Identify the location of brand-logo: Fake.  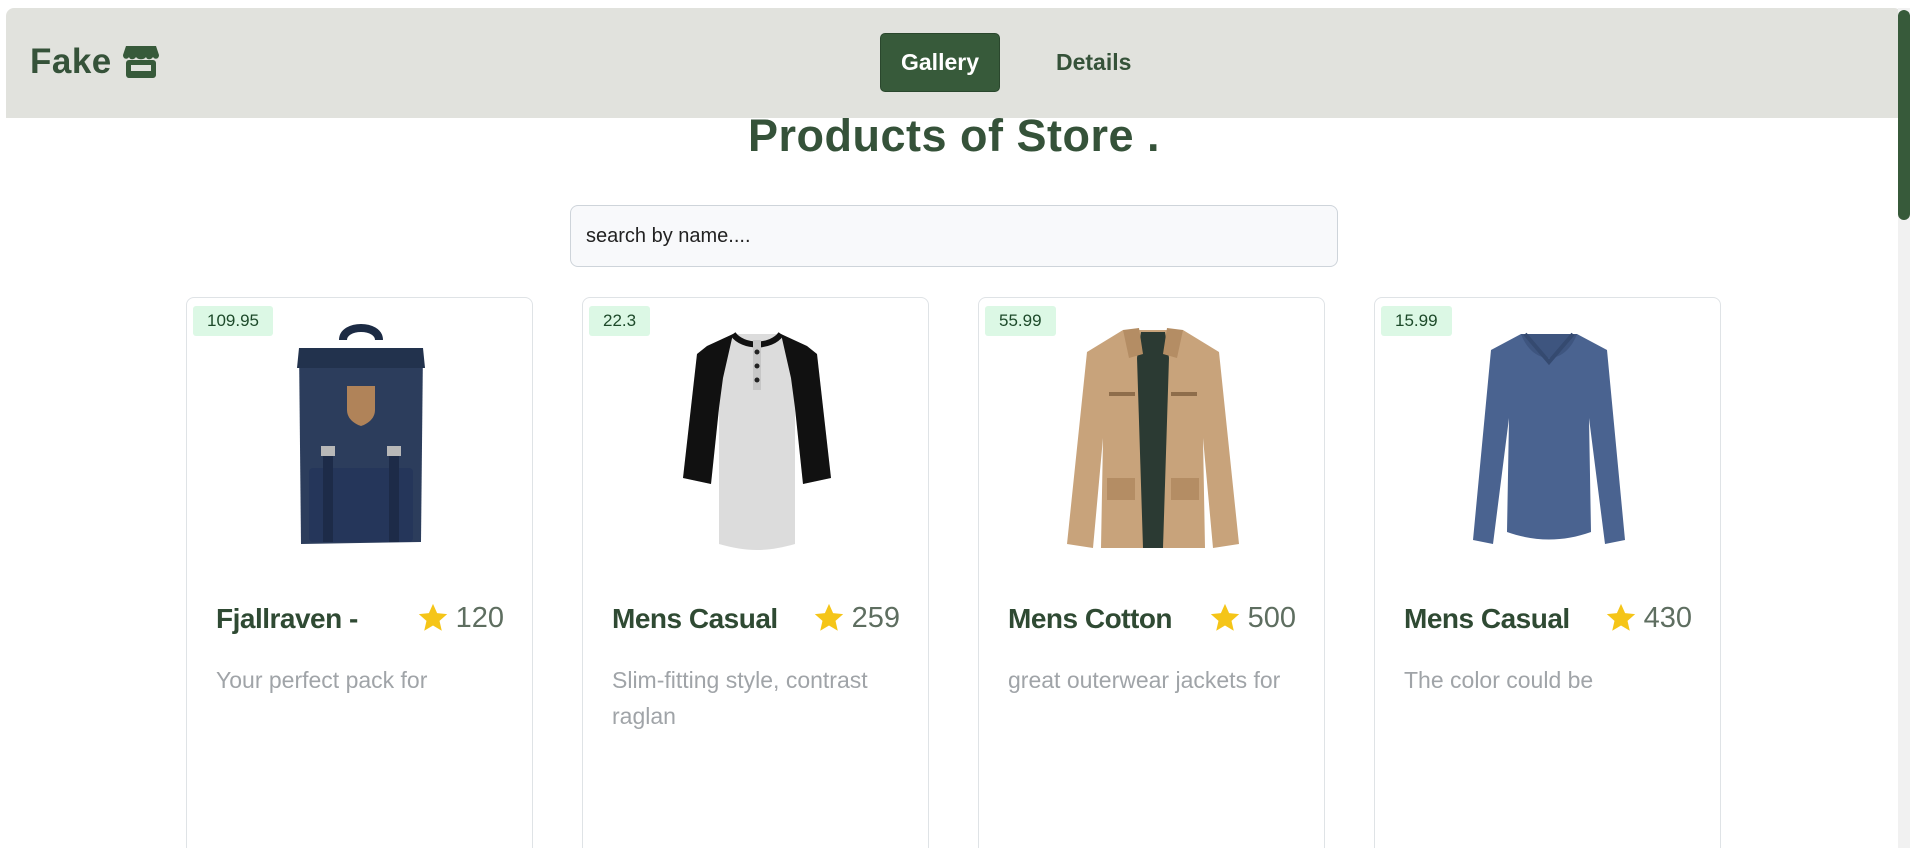
(95, 62).